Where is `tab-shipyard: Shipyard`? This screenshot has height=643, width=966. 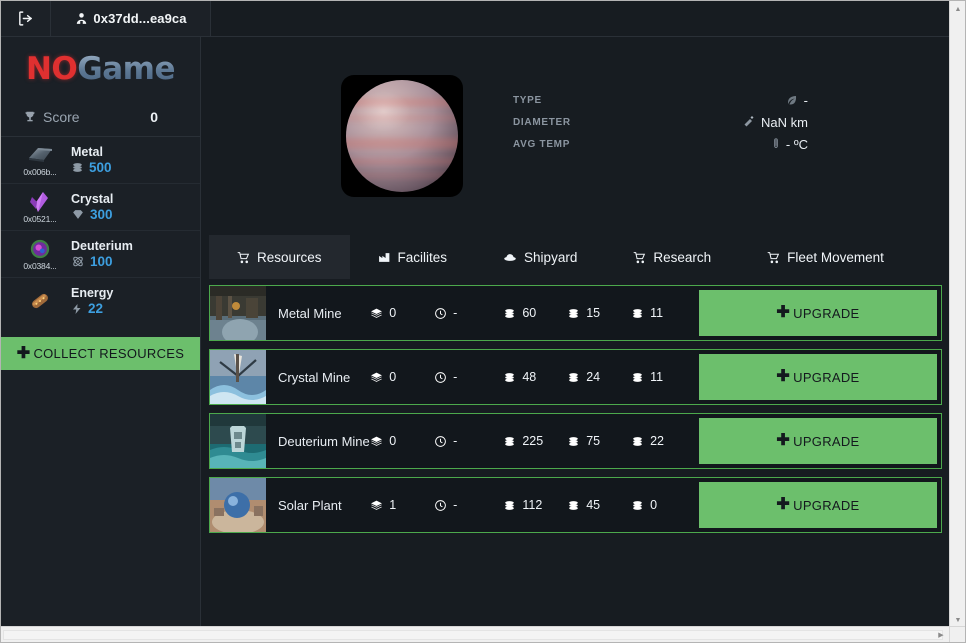
tab-shipyard: Shipyard is located at coordinates (540, 257).